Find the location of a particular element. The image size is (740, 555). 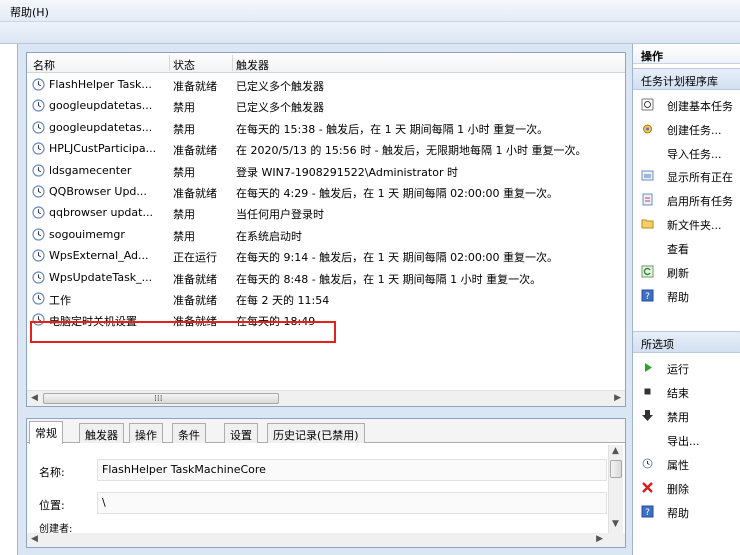

section-task-library: 任务计划程序库 is located at coordinates (686, 79).